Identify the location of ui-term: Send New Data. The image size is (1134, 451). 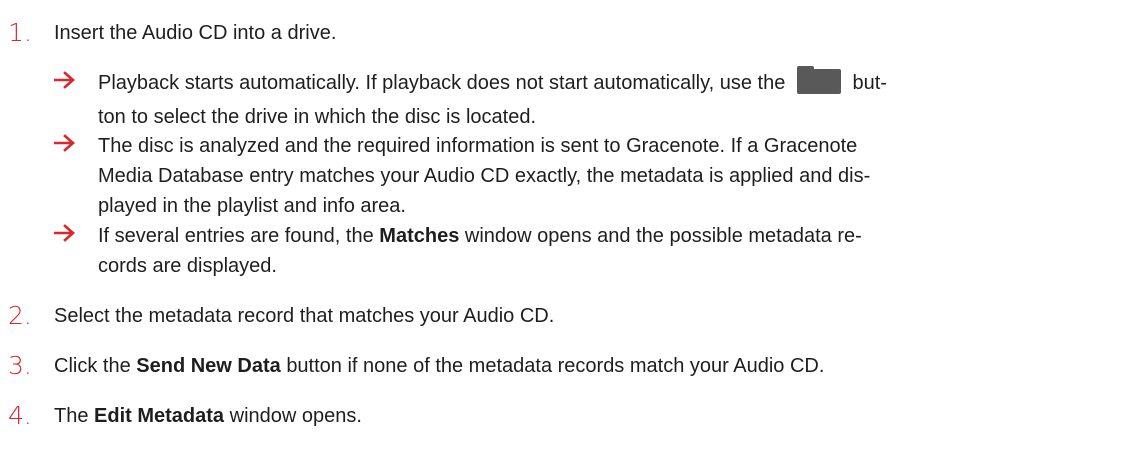
(208, 366).